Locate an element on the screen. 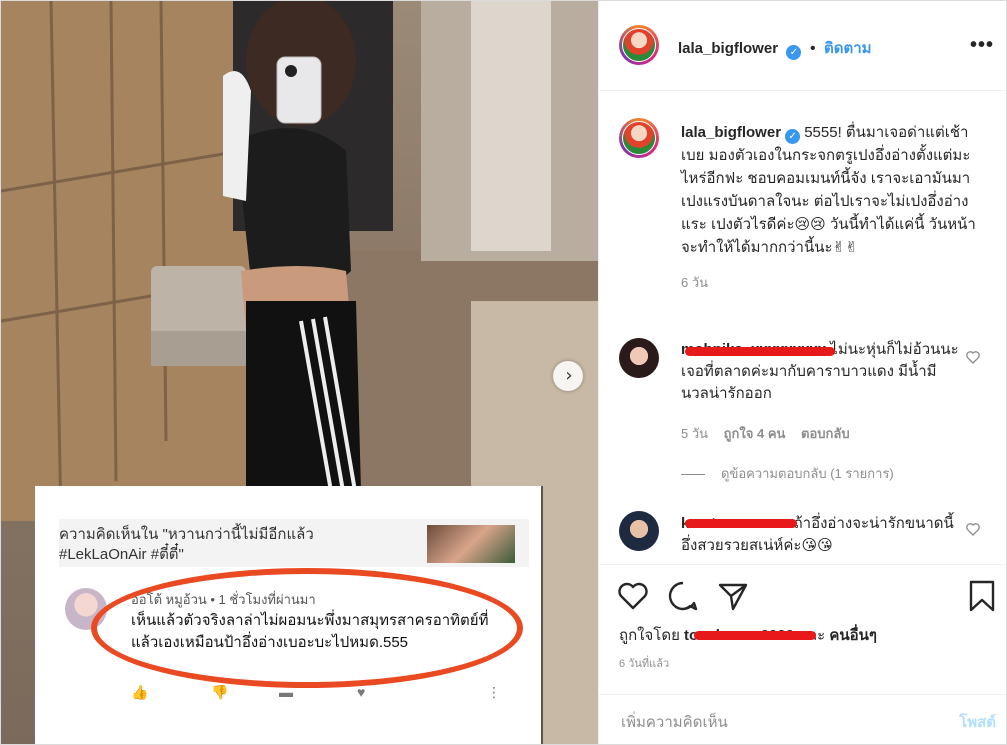  heart-icon: ♥ is located at coordinates (361, 692).